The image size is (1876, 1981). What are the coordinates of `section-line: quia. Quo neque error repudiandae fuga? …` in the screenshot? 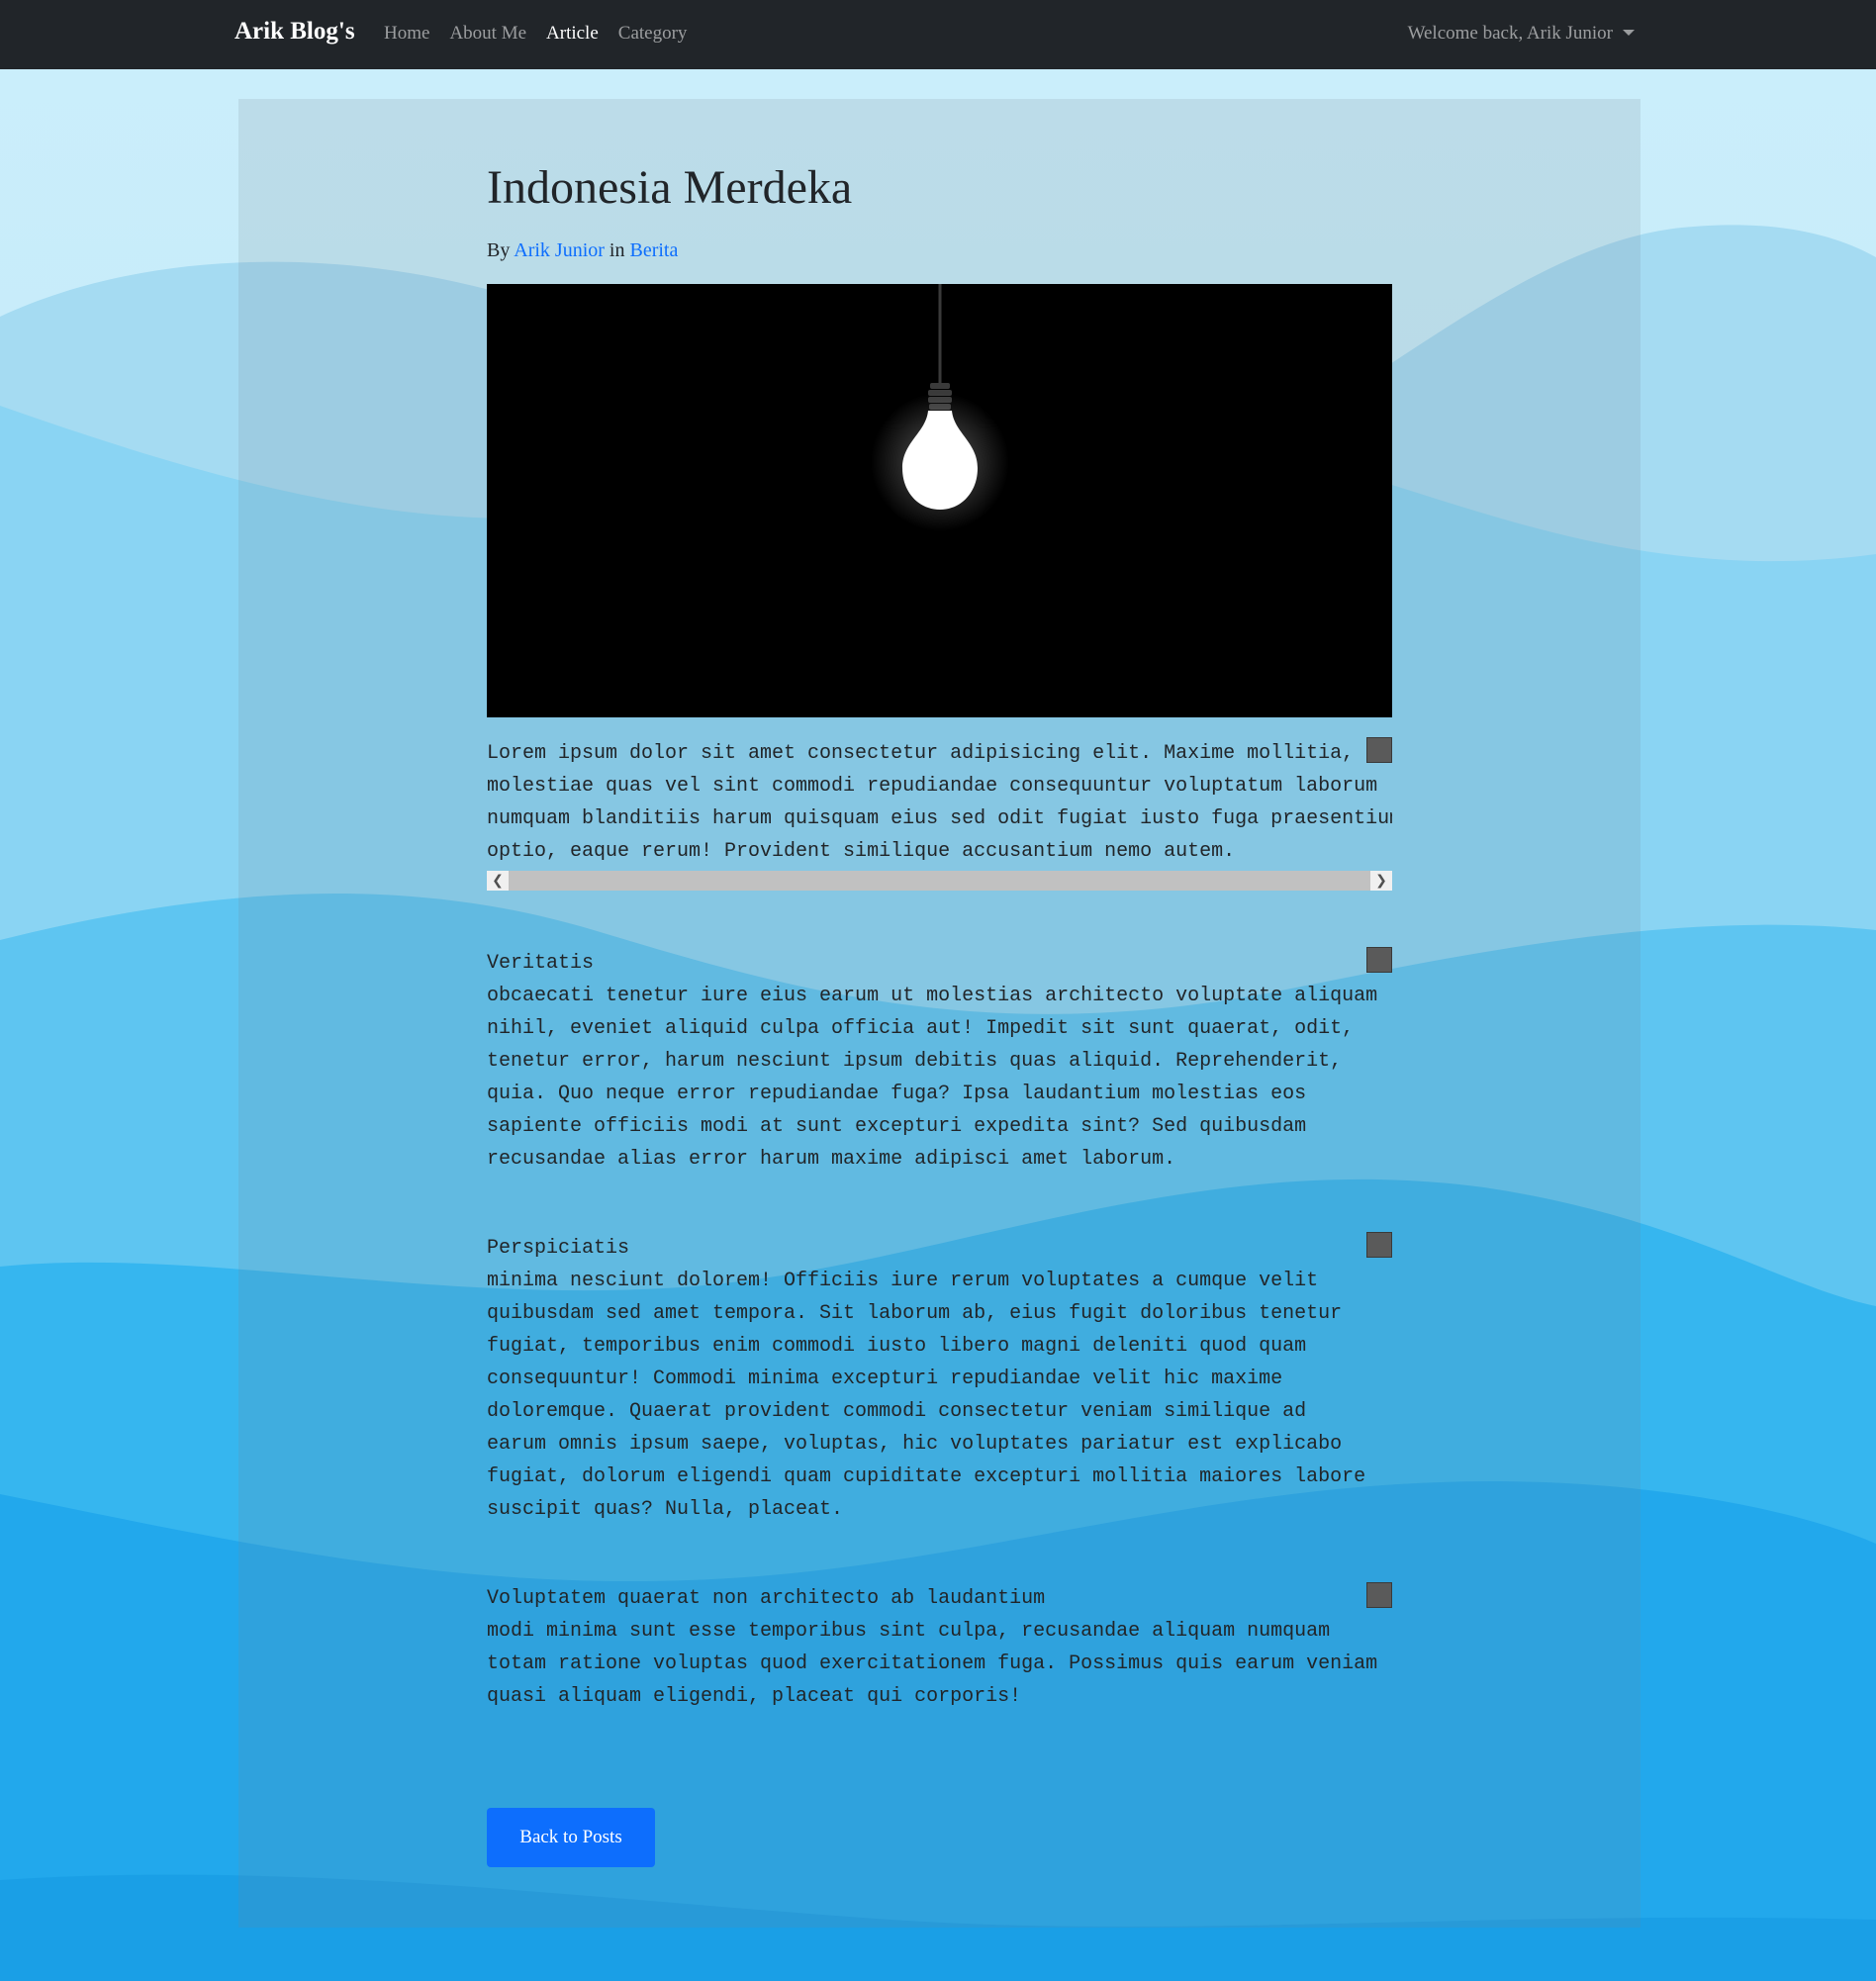 It's located at (897, 1094).